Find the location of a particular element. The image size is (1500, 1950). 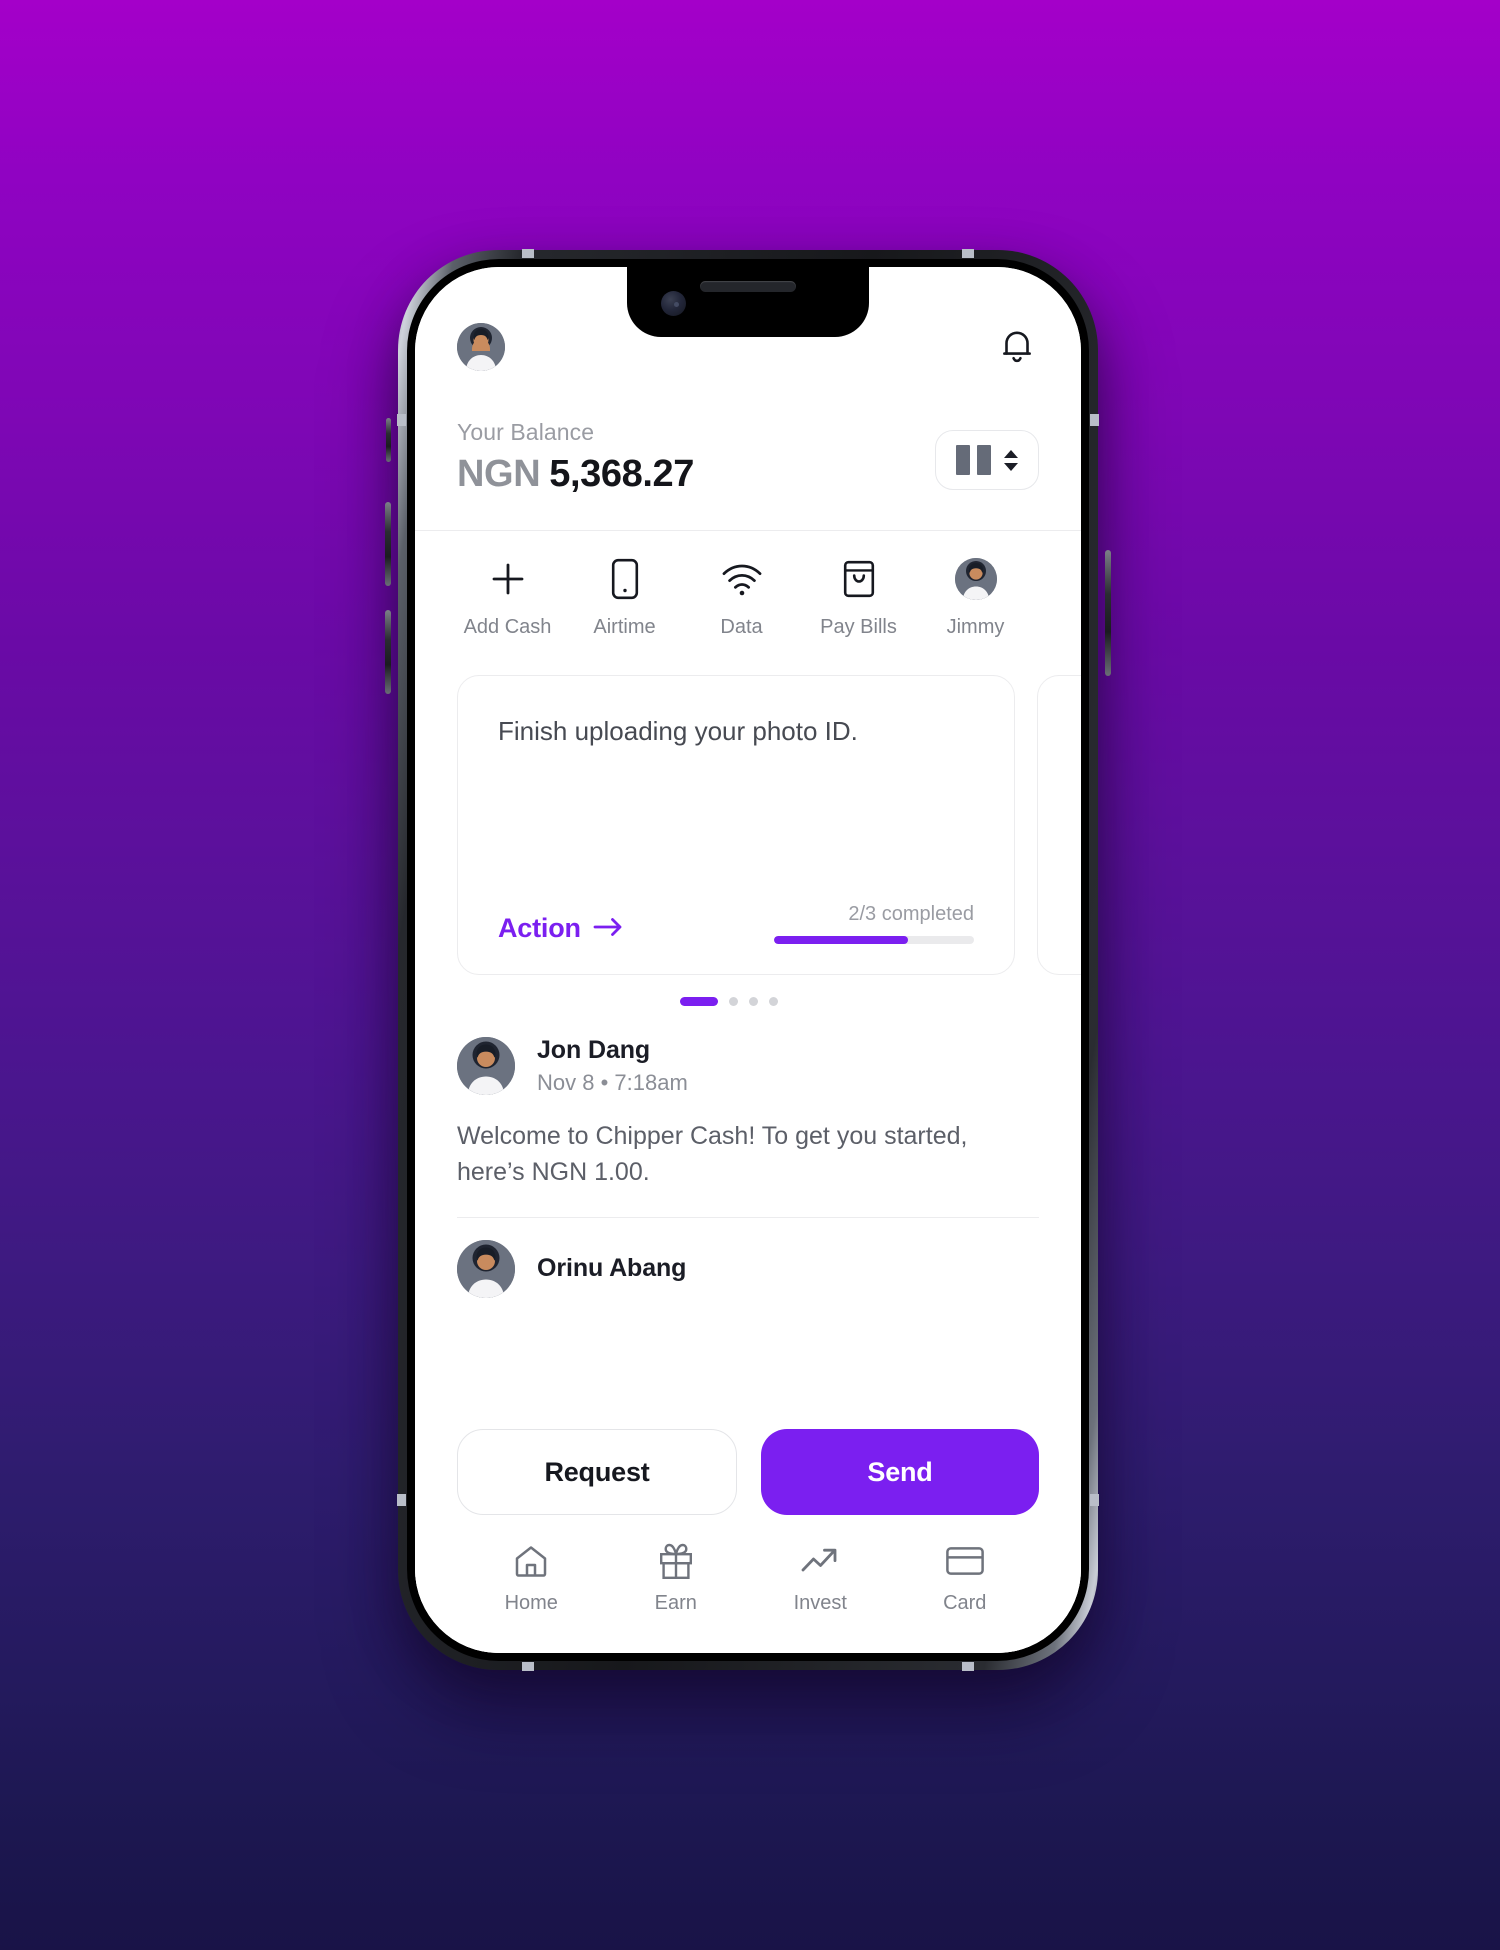

earpiece-speaker is located at coordinates (748, 286).